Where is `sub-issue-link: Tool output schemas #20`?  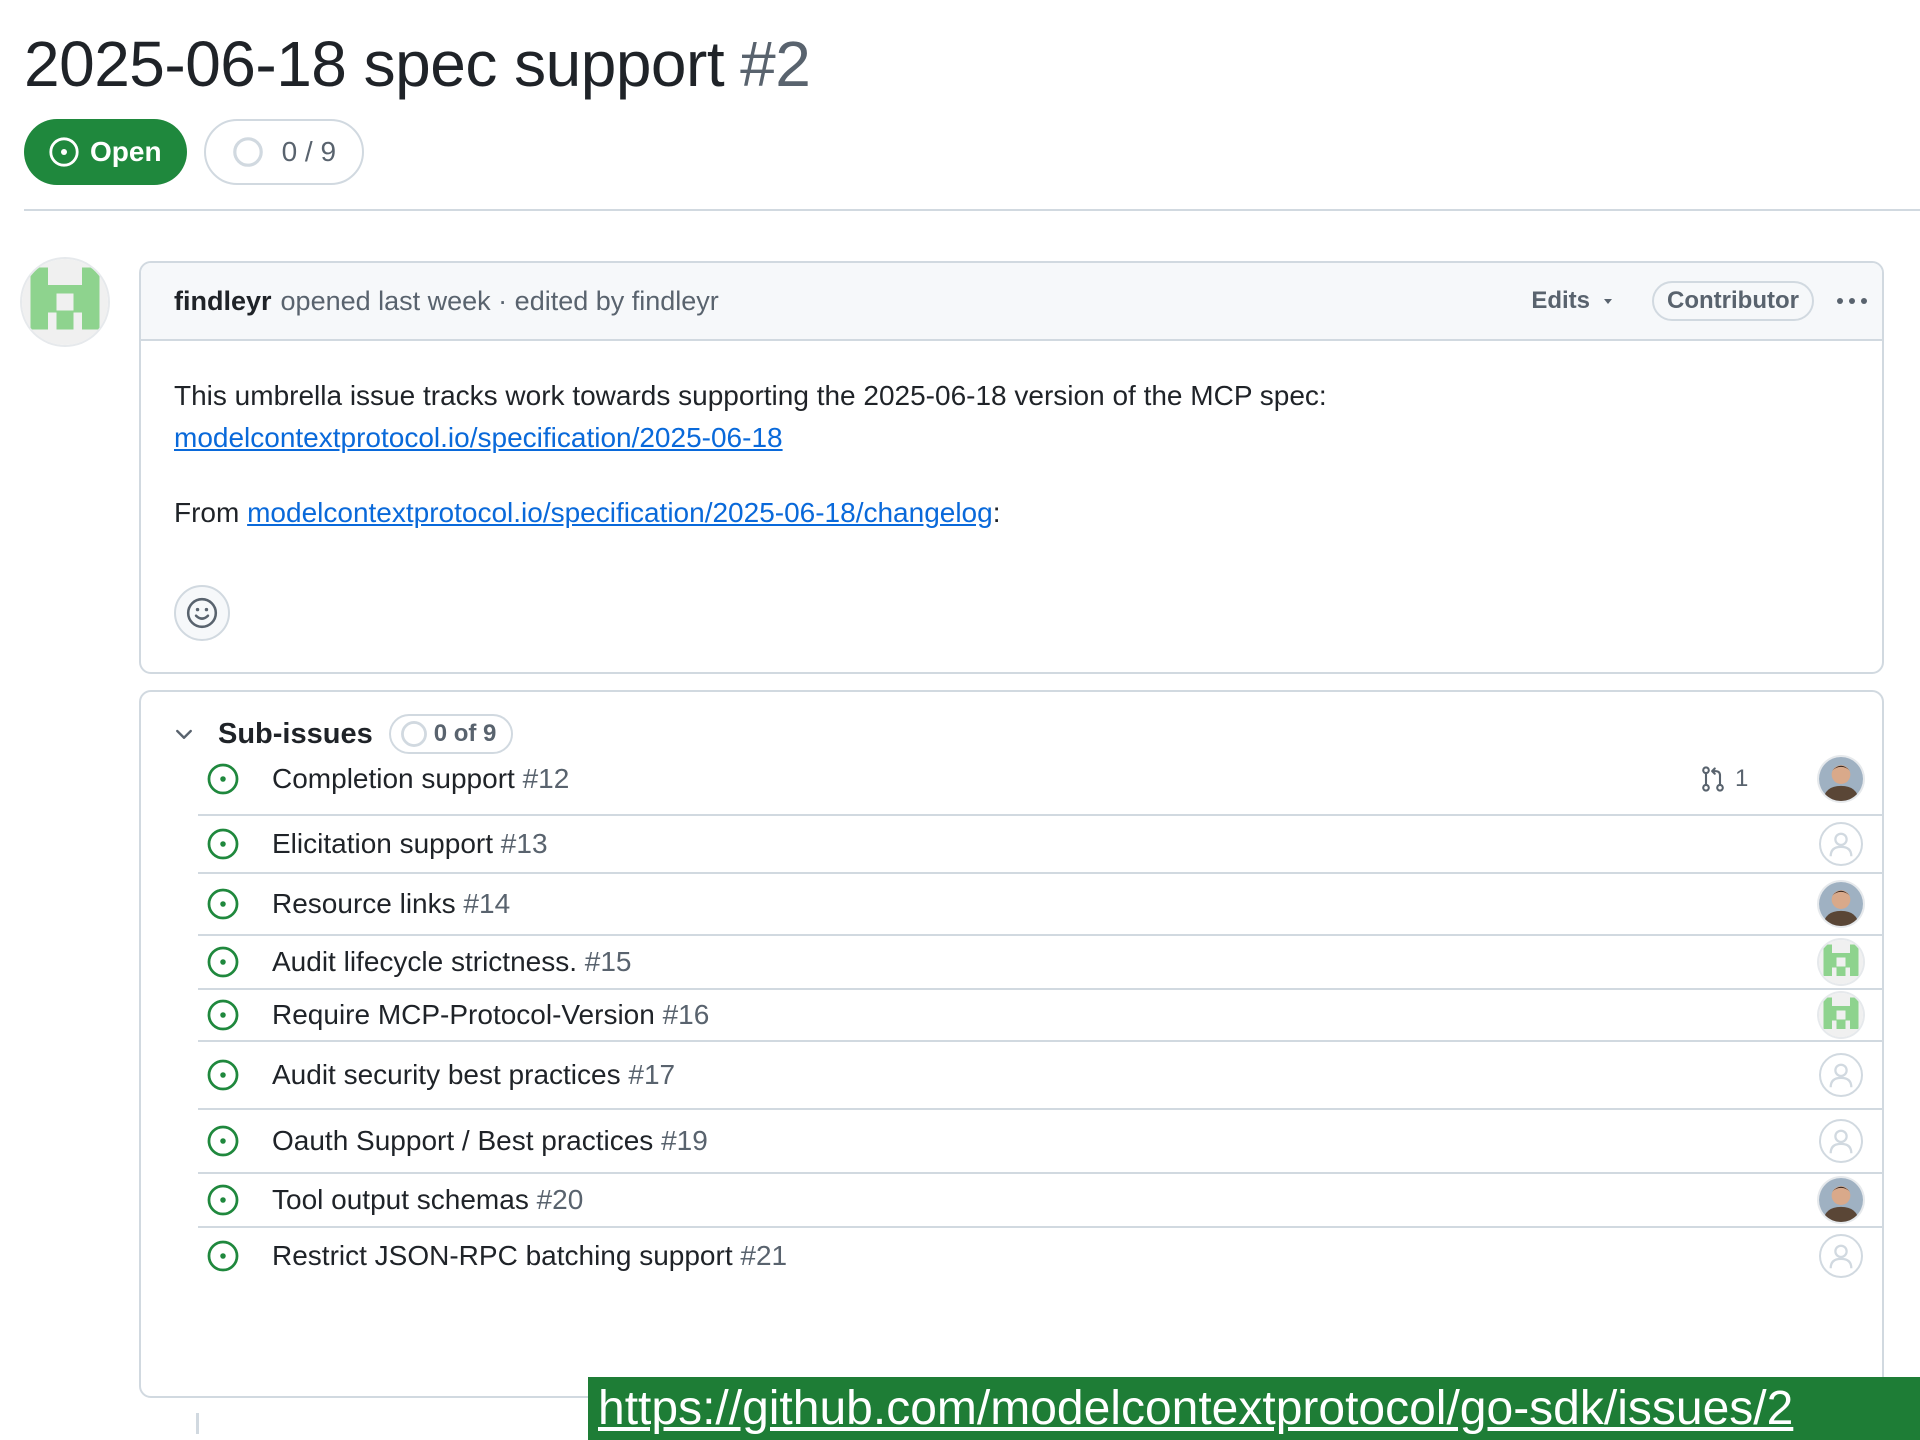
sub-issue-link: Tool output schemas #20 is located at coordinates (427, 1200).